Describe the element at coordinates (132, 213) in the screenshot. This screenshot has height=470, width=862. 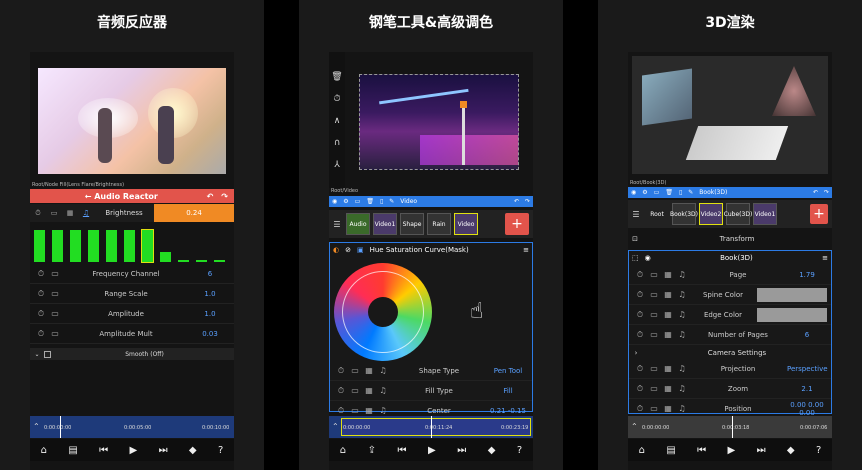
I see `brightness-row: ⏱ ▭ ▦ ♫ Brightness 0.24` at that location.